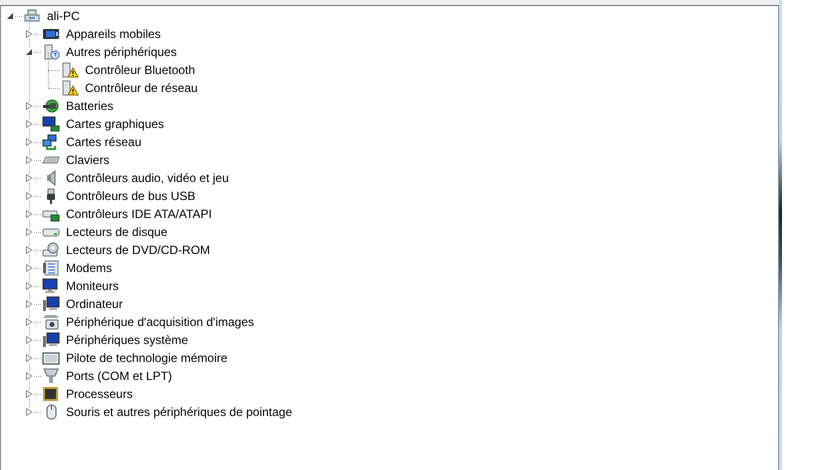 This screenshot has width=819, height=470. What do you see at coordinates (146, 358) in the screenshot?
I see `tree-item: Pilote de technologie mémoire` at bounding box center [146, 358].